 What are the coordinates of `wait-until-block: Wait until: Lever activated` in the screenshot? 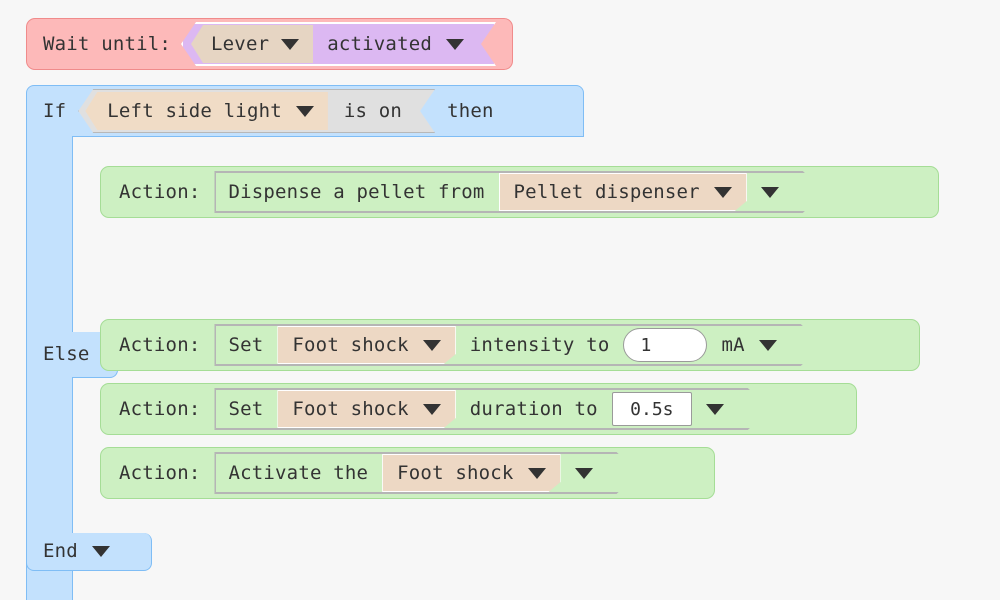 It's located at (269, 44).